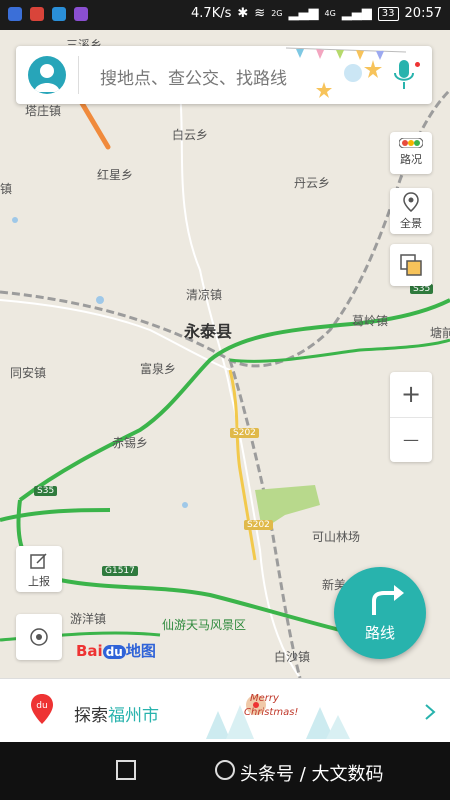 The width and height of the screenshot is (450, 800). What do you see at coordinates (423, 13) in the screenshot?
I see `clock: 20:57` at bounding box center [423, 13].